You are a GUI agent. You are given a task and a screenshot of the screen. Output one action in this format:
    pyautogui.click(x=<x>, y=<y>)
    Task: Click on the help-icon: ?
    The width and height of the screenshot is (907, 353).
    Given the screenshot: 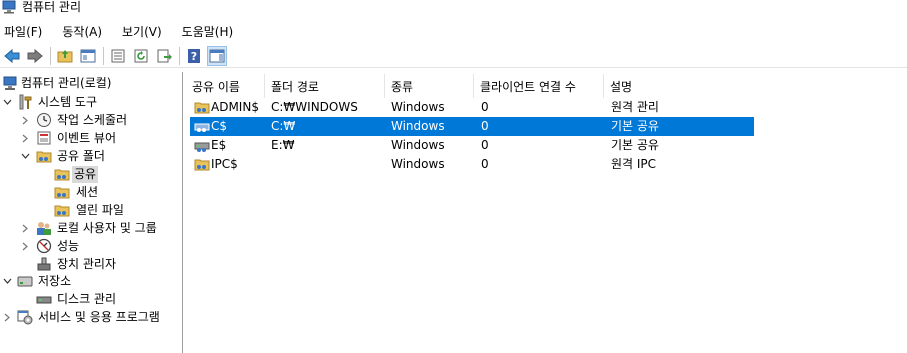 What is the action you would take?
    pyautogui.click(x=194, y=55)
    